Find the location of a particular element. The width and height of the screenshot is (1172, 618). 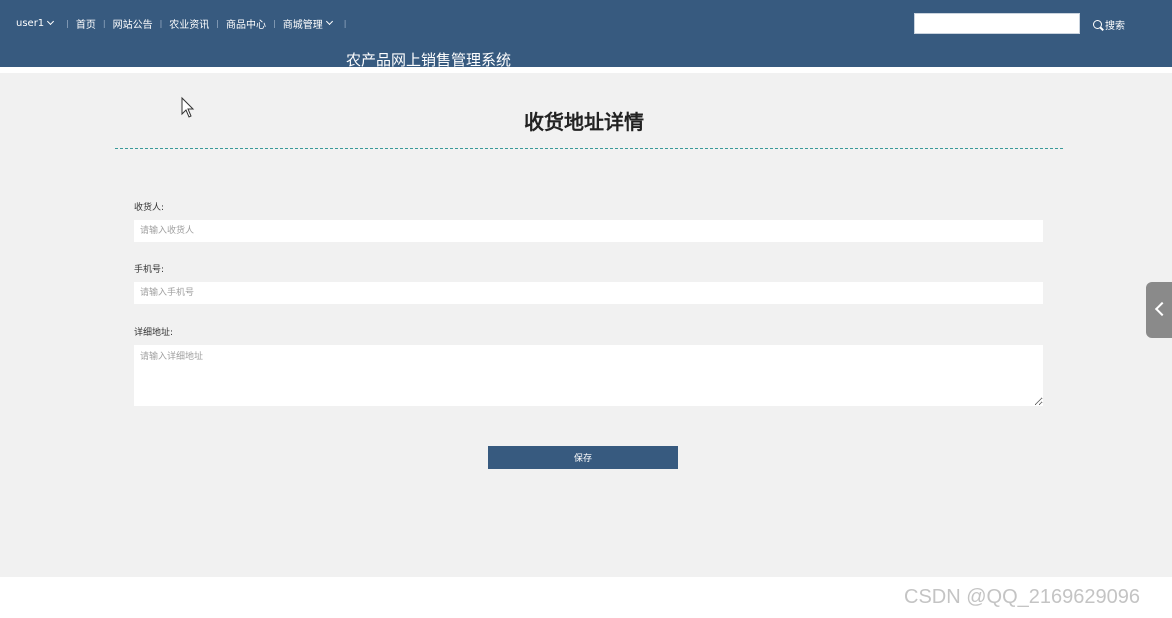

nav-menu: user1 | 首页 | 网站公告 | 农业资讯 | 商品中心 | 商城管理 | is located at coordinates (184, 23).